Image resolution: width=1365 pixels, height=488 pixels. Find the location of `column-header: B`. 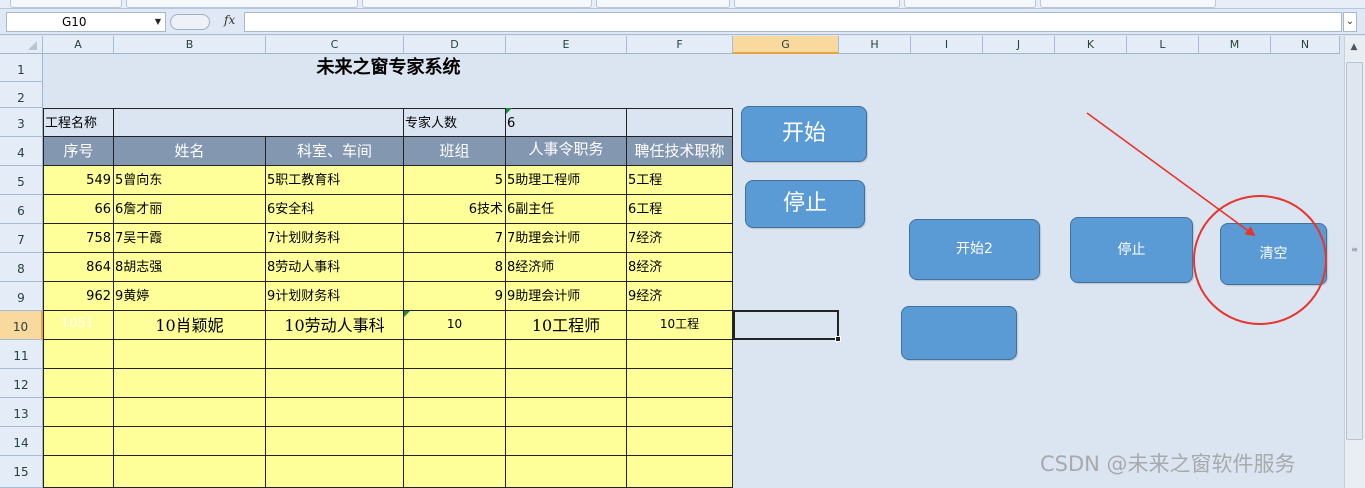

column-header: B is located at coordinates (190, 45).